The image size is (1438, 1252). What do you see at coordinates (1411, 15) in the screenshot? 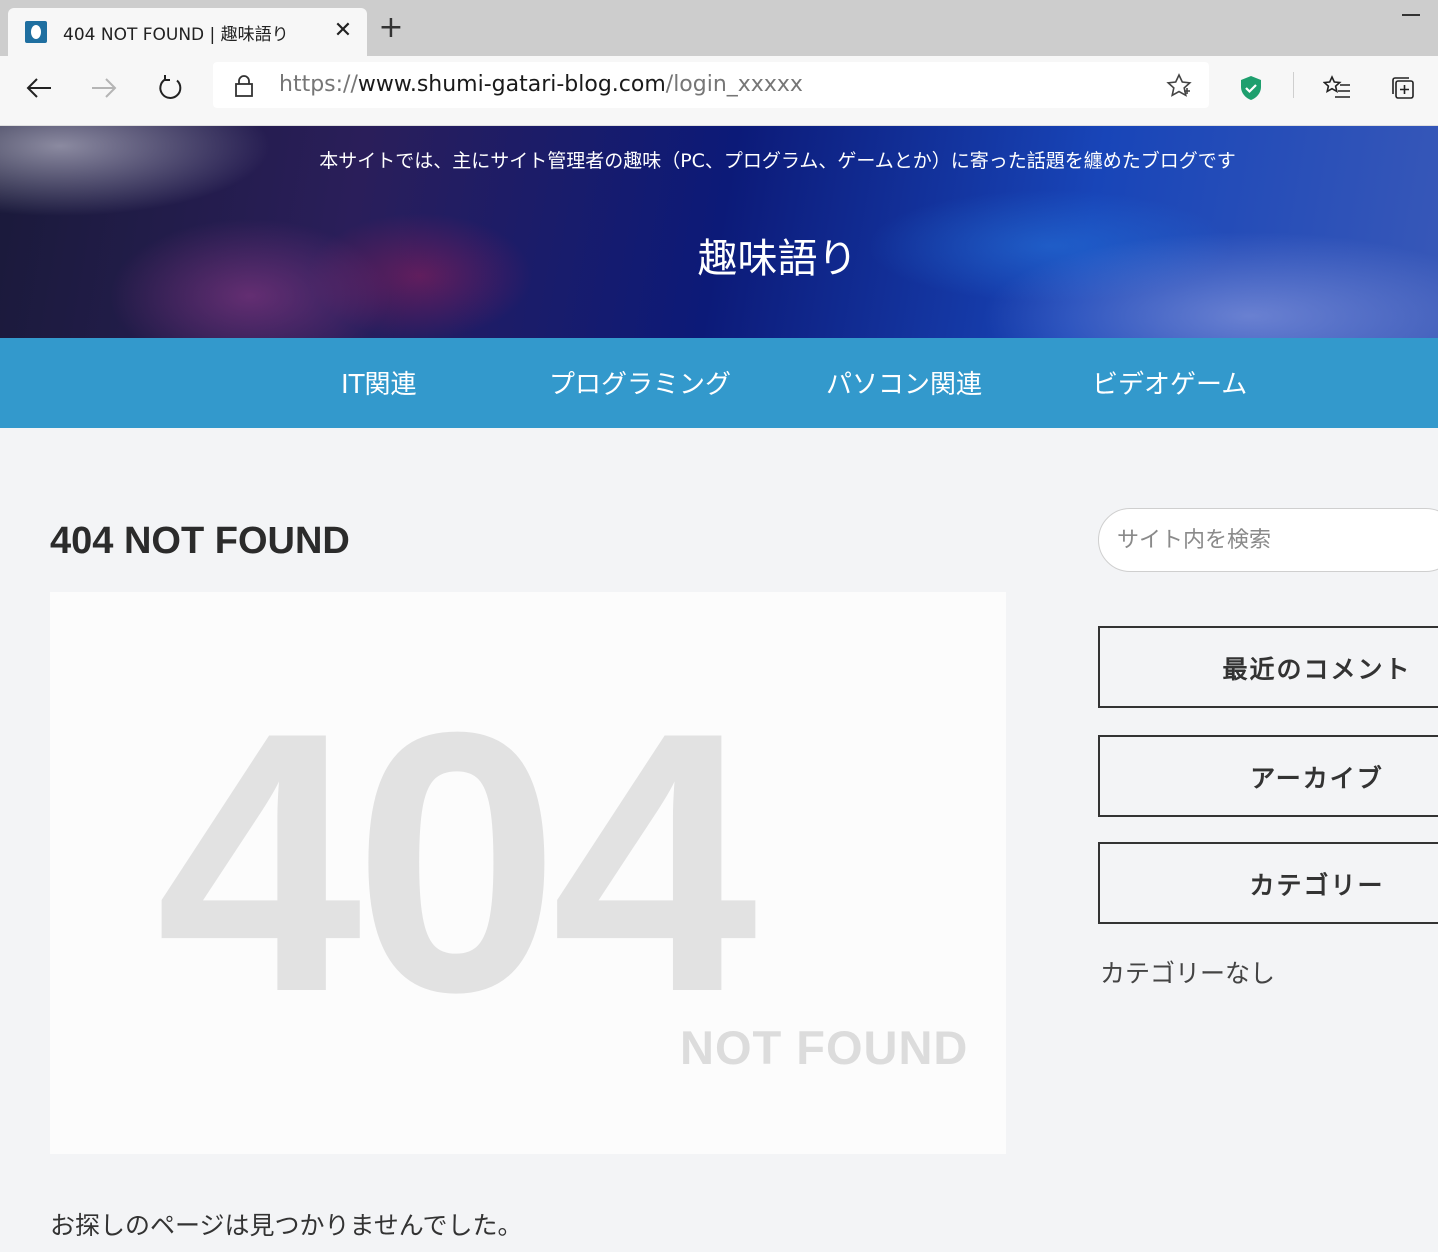
I see `window-minimize-button` at bounding box center [1411, 15].